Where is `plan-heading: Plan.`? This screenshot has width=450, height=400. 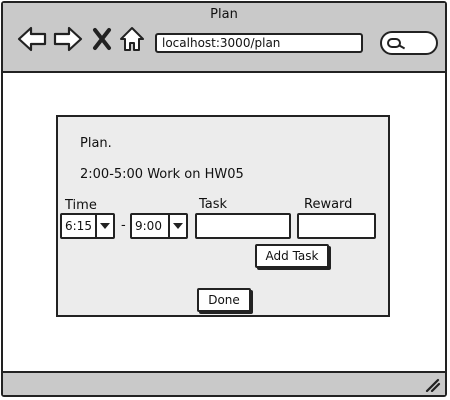 plan-heading: Plan. is located at coordinates (96, 143).